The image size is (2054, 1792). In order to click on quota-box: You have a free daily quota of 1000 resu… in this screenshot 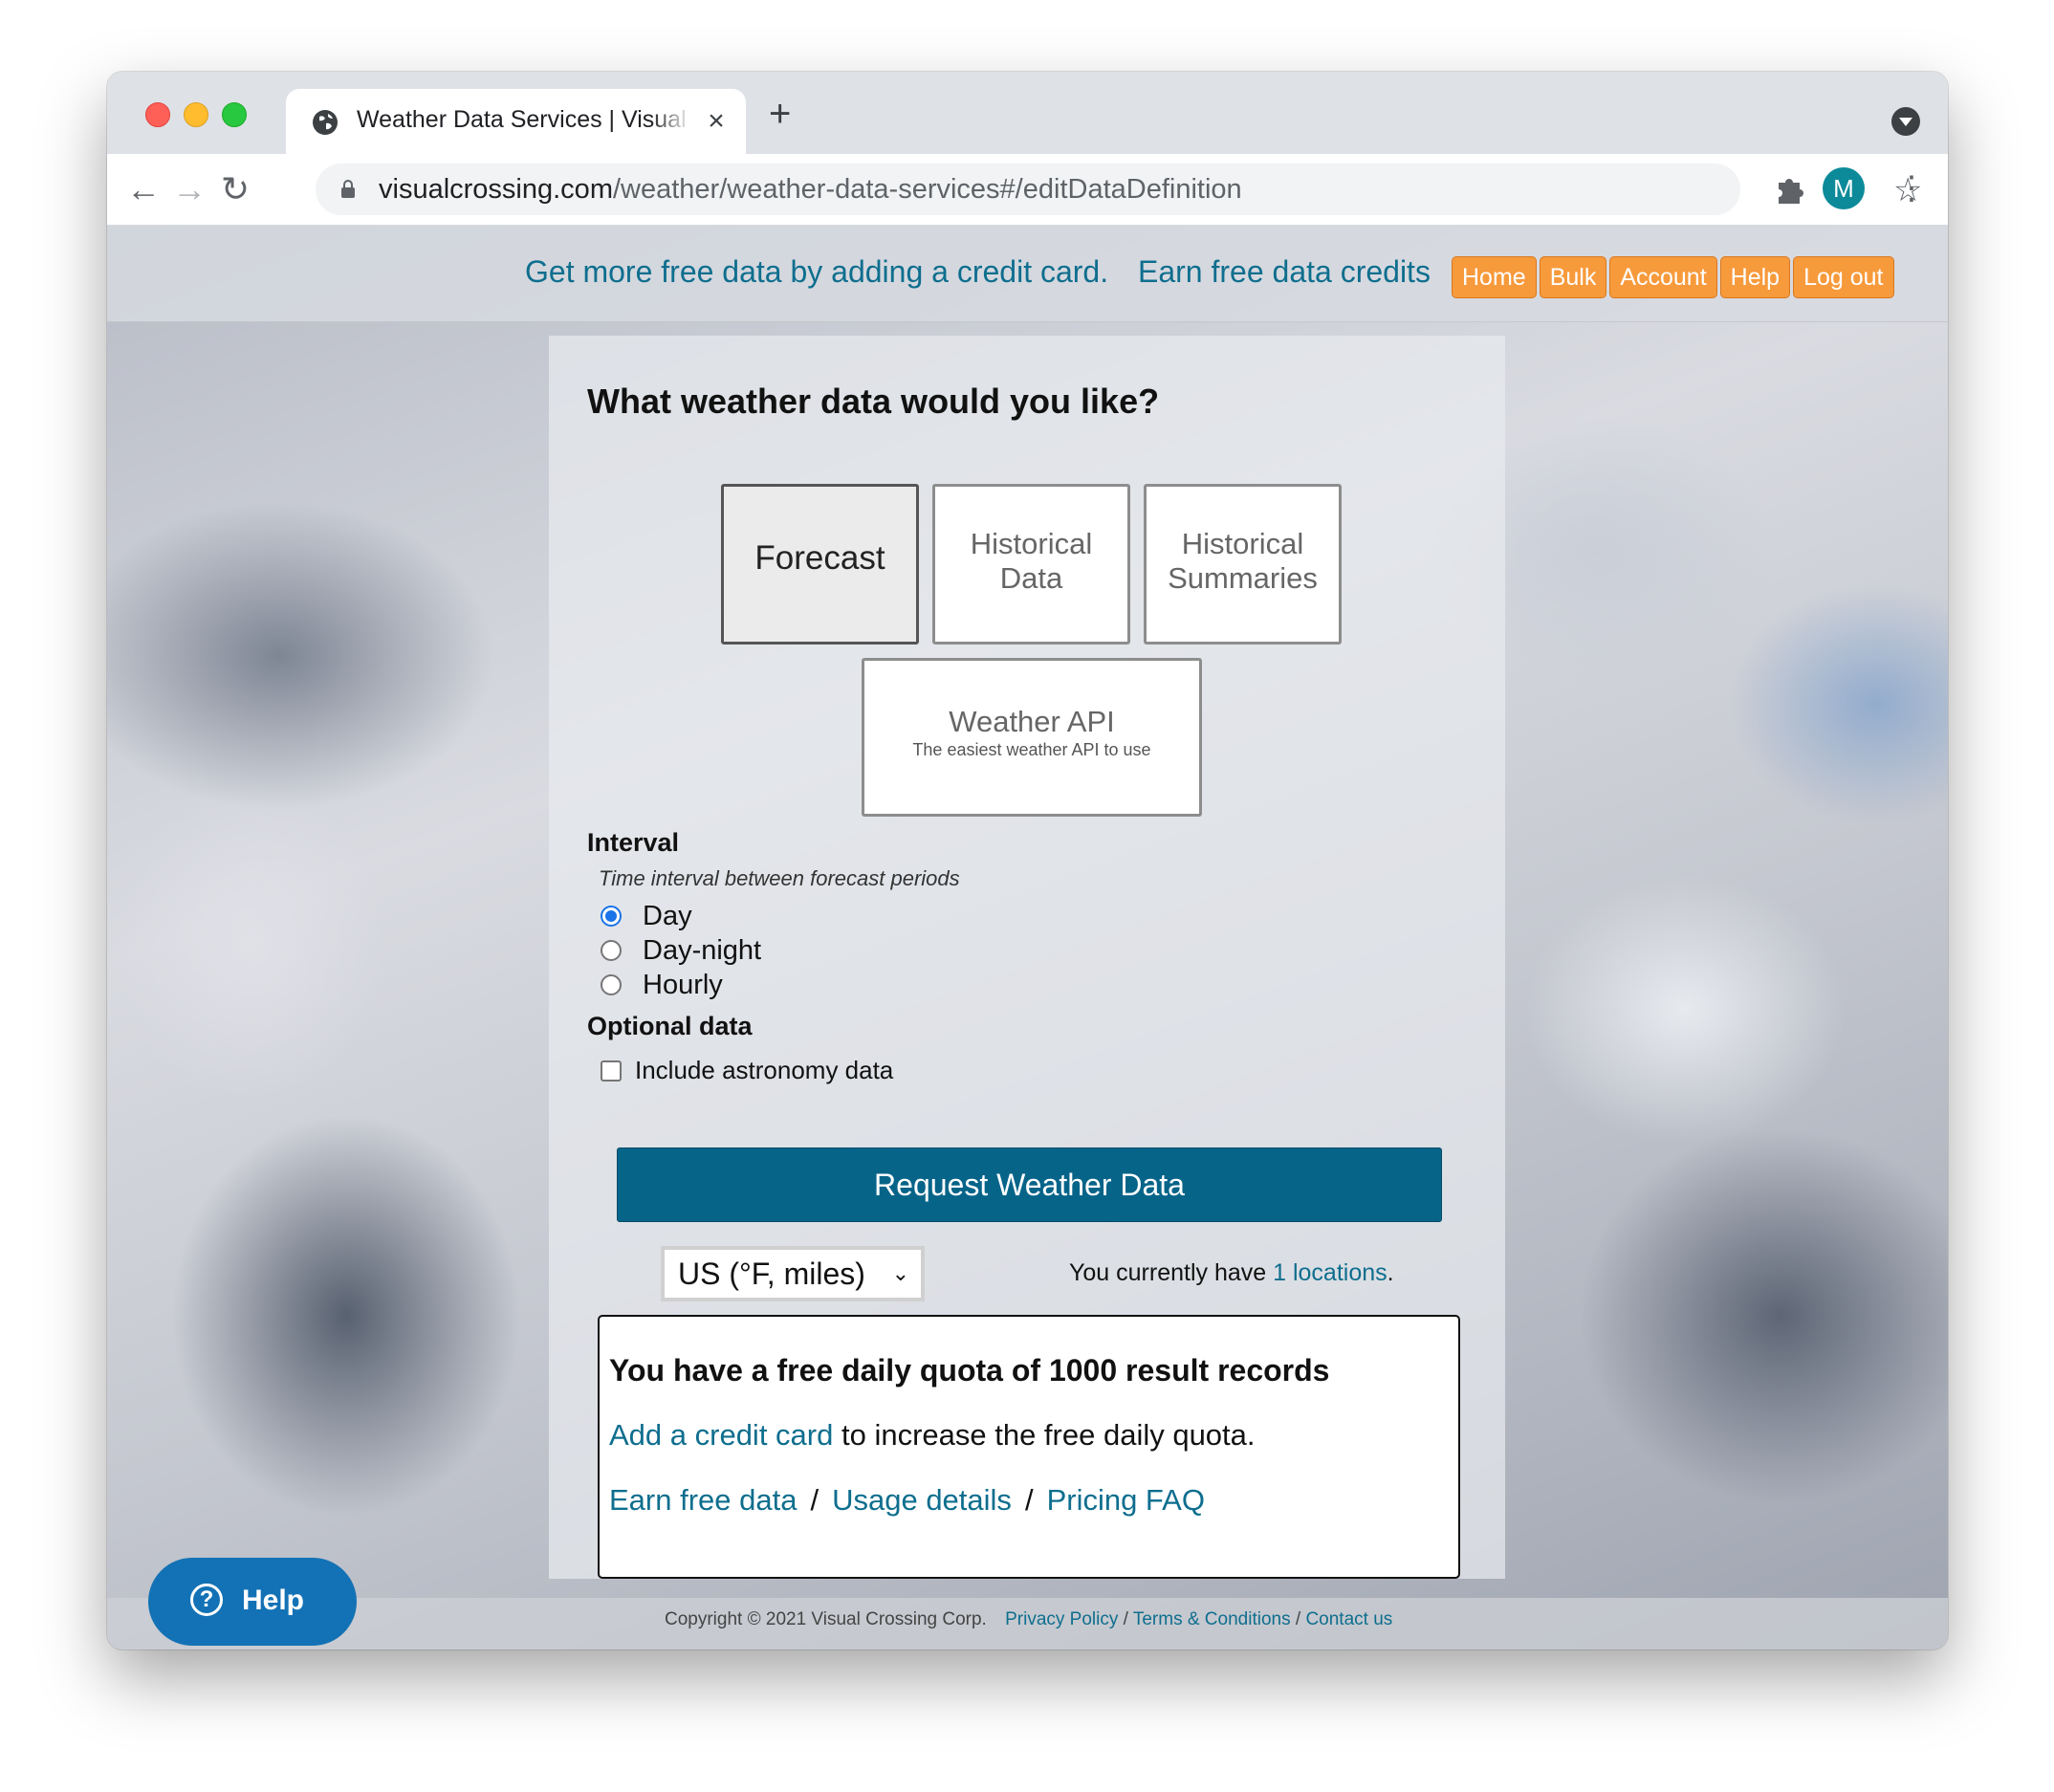, I will do `click(1029, 1447)`.